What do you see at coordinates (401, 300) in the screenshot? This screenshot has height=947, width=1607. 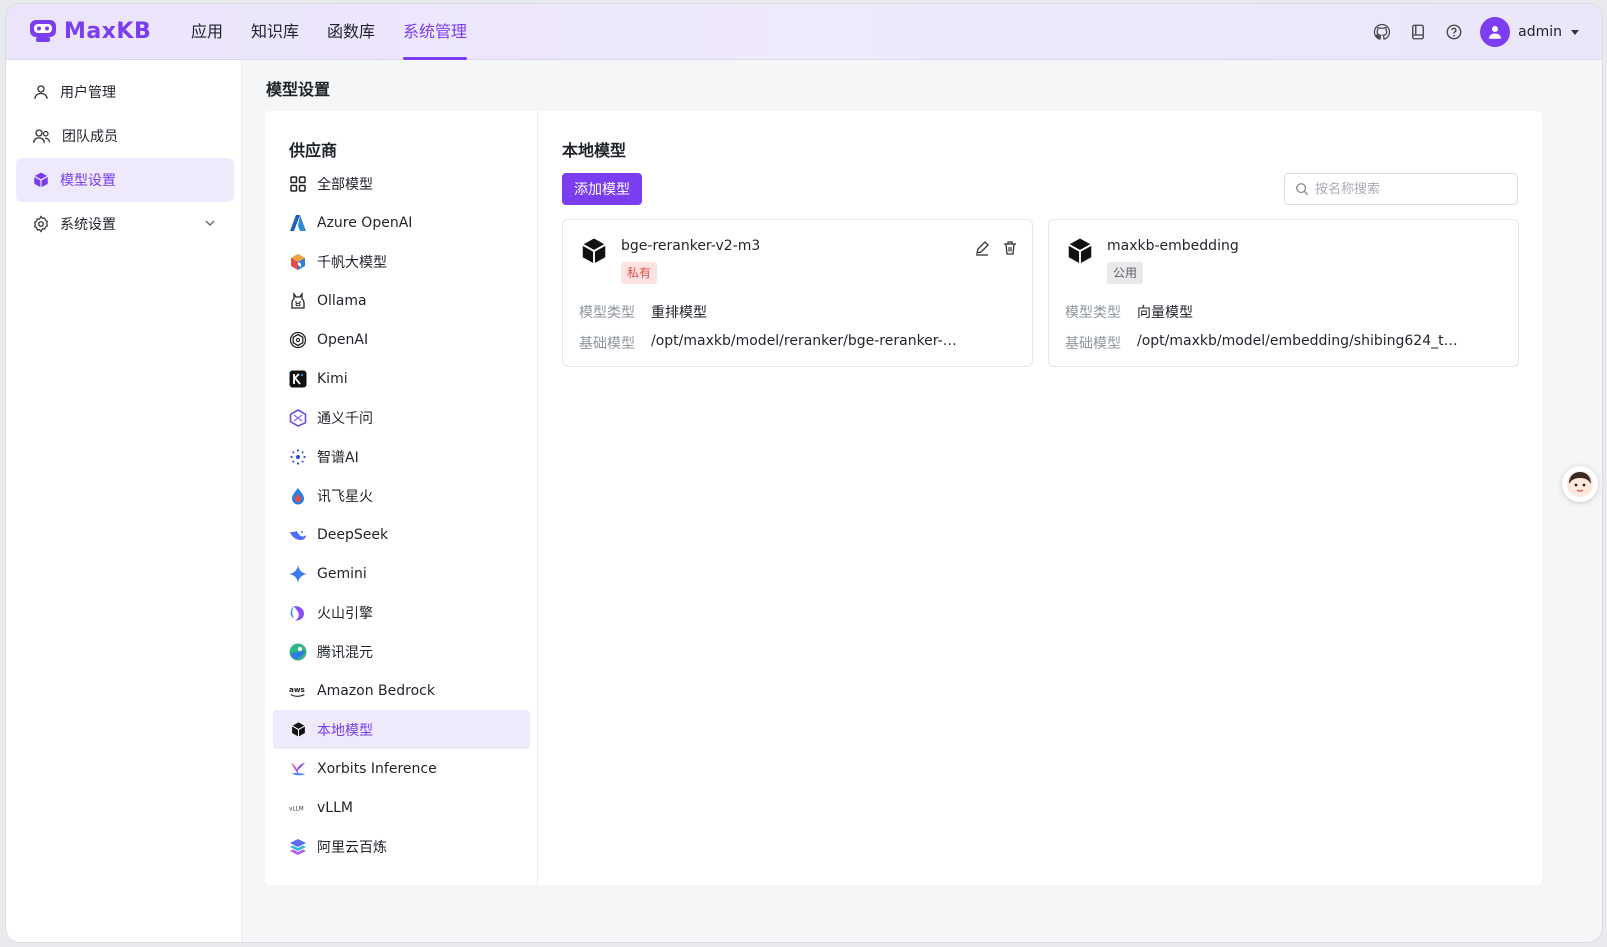 I see `provider-item-ollama: Ollama` at bounding box center [401, 300].